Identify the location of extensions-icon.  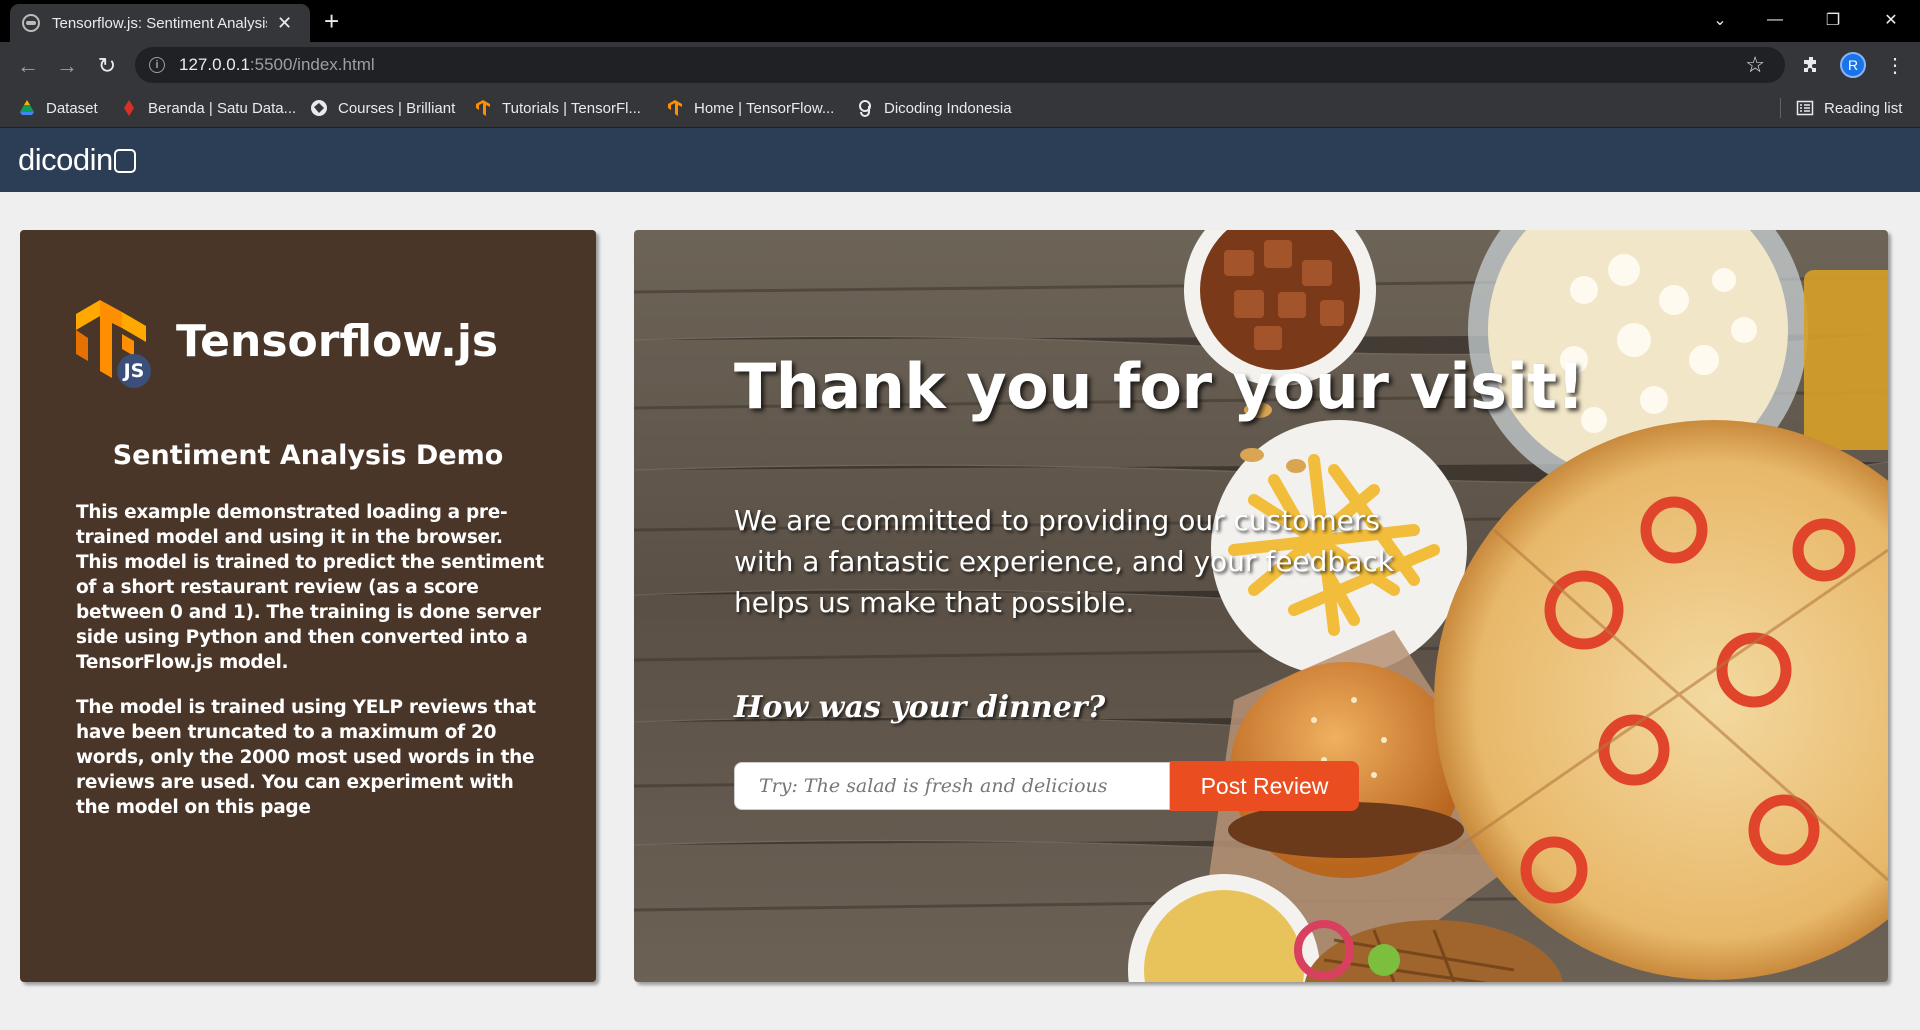
(1811, 65).